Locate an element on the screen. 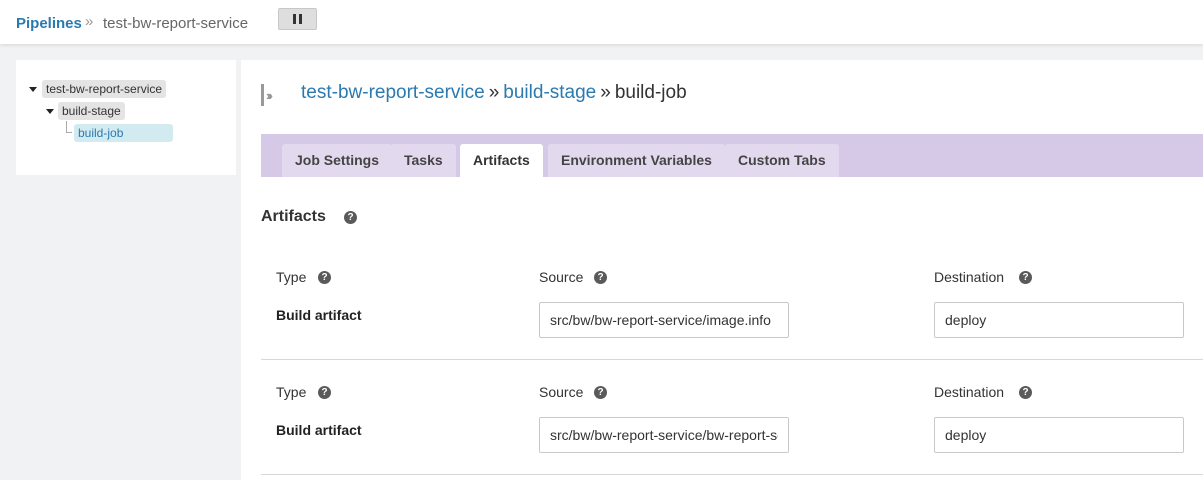 This screenshot has width=1203, height=480. tab-environment-variables: Environment Variables is located at coordinates (636, 160).